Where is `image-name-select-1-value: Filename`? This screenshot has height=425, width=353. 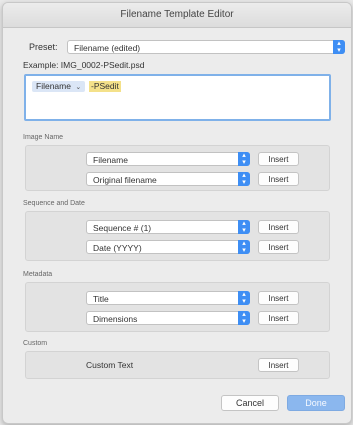 image-name-select-1-value: Filename is located at coordinates (110, 160).